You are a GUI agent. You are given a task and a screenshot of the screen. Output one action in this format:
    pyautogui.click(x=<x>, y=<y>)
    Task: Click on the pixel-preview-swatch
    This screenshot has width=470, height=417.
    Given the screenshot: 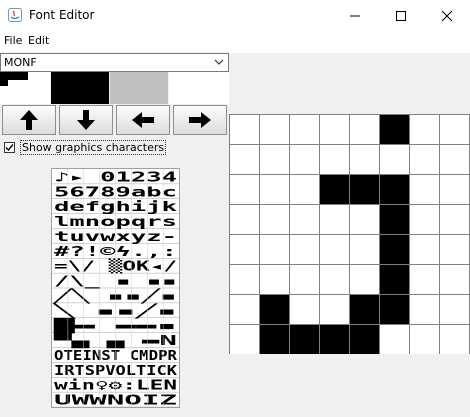 What is the action you would take?
    pyautogui.click(x=25, y=88)
    